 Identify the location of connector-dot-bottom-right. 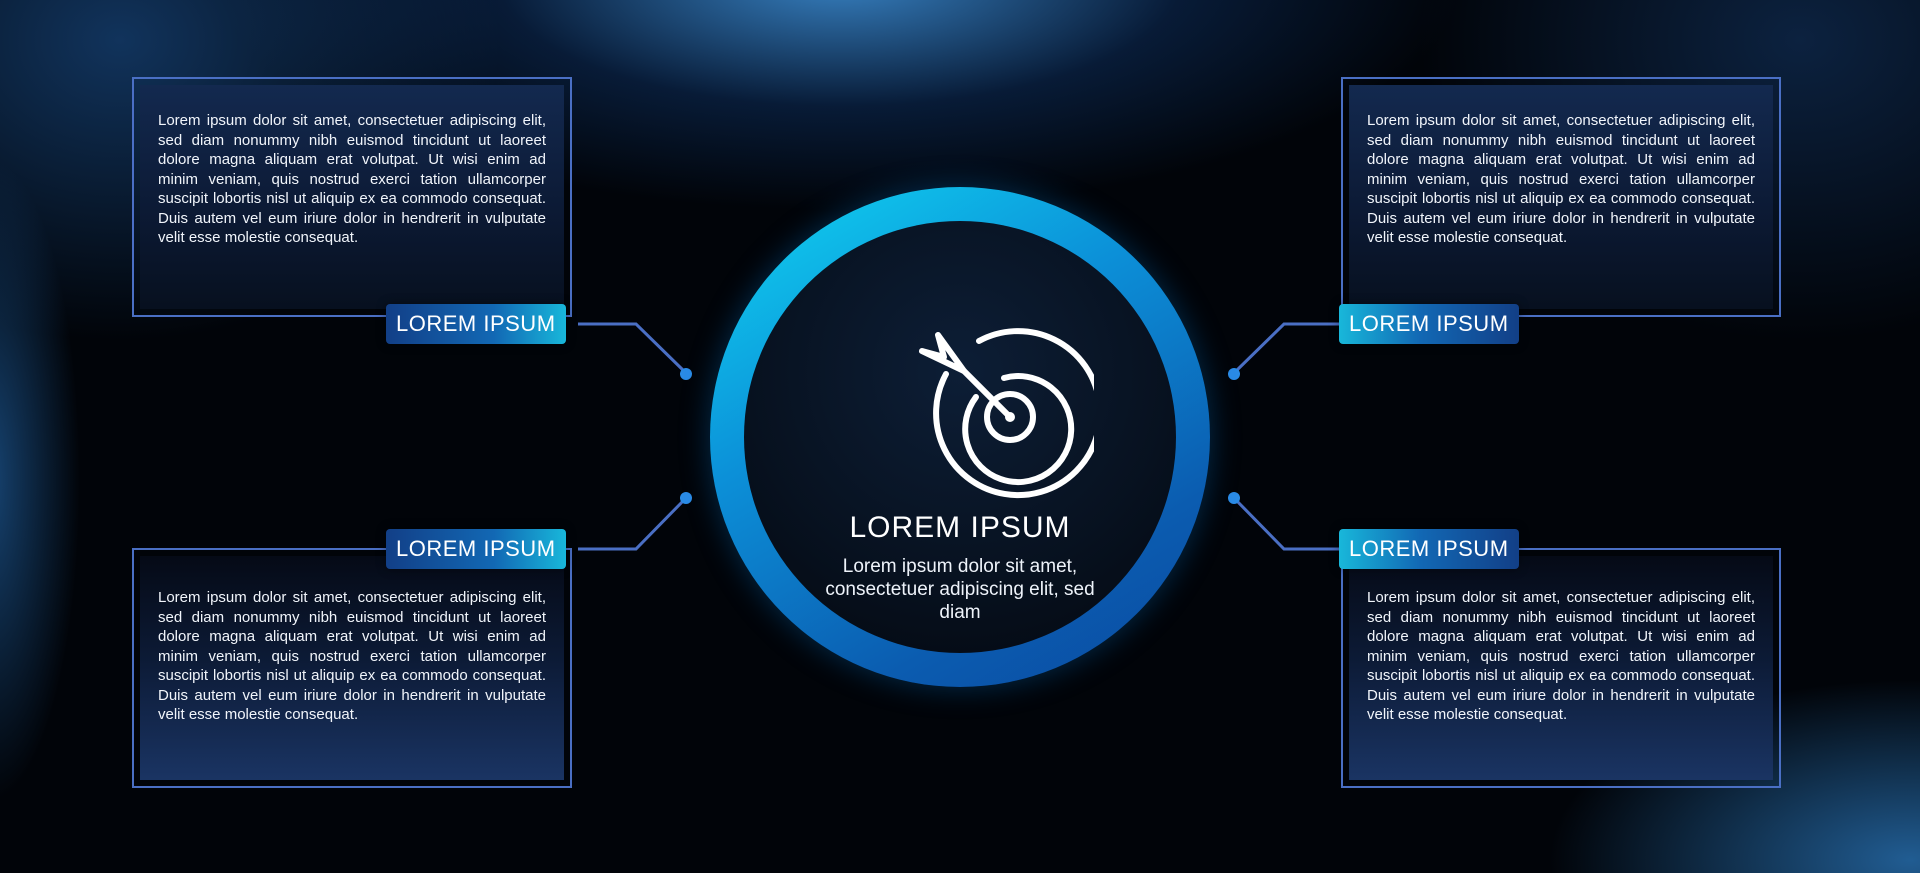
(1234, 498).